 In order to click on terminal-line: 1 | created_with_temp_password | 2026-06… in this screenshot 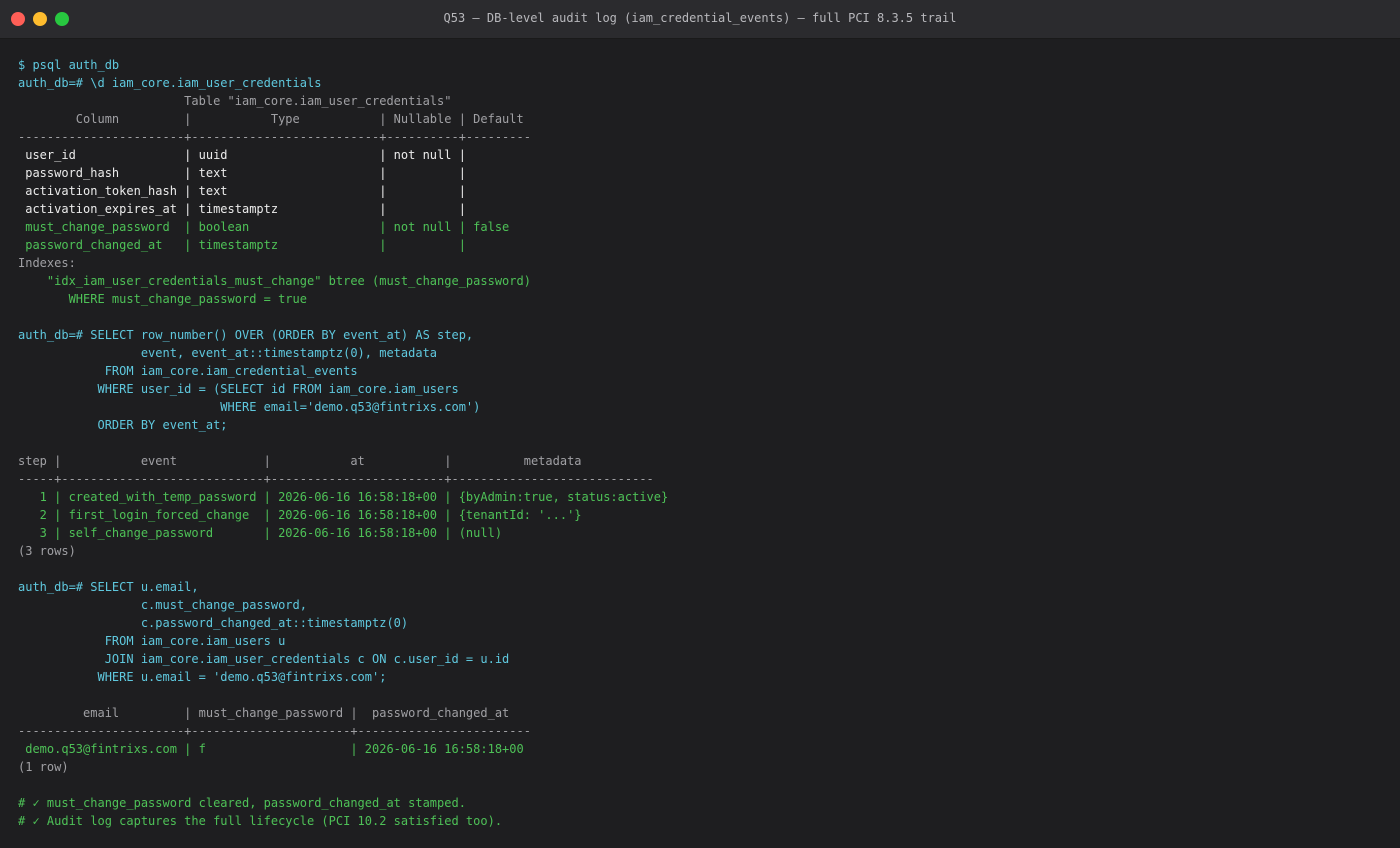, I will do `click(343, 497)`.